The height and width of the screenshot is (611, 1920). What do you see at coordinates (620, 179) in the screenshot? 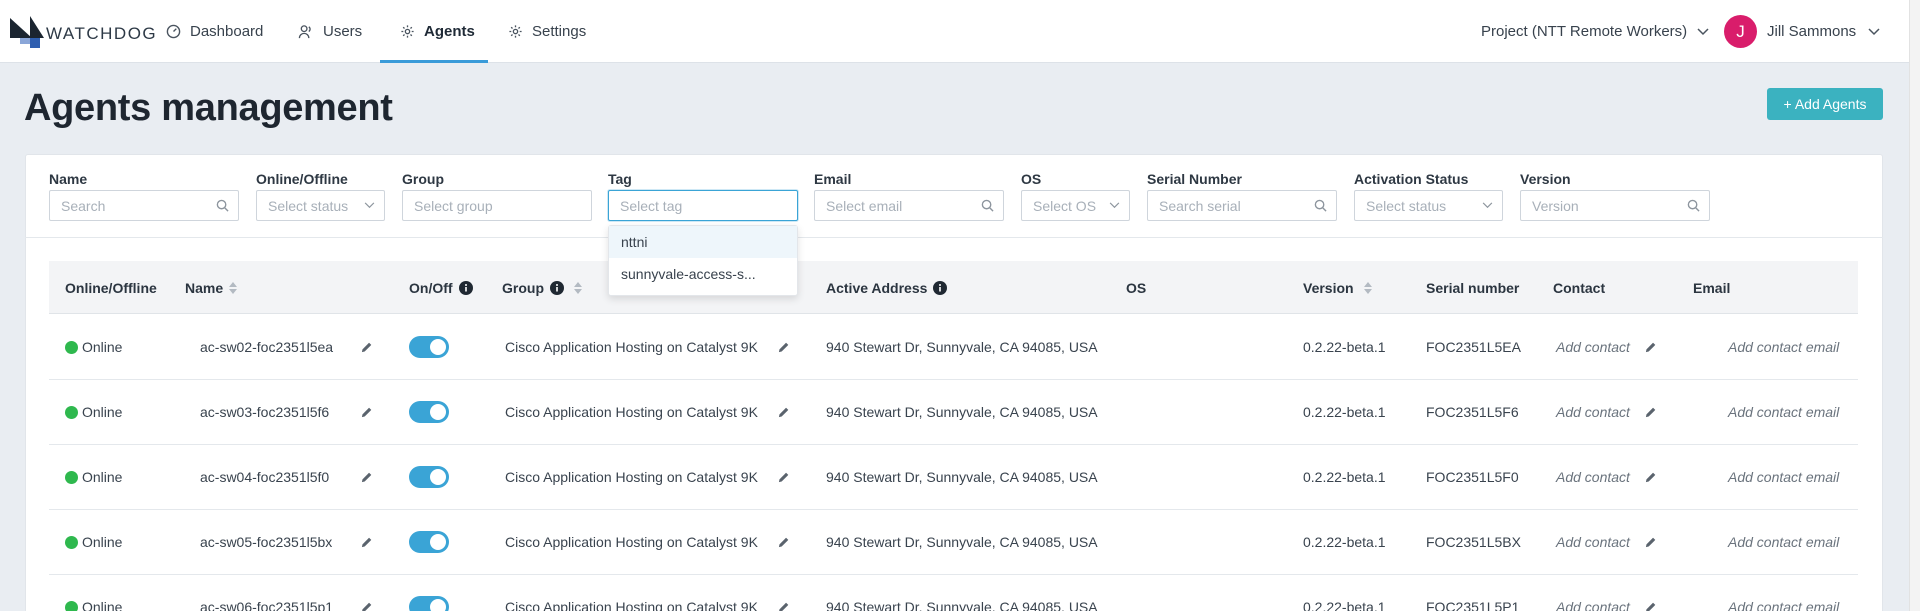
I see `filter-tag-label: Tag` at bounding box center [620, 179].